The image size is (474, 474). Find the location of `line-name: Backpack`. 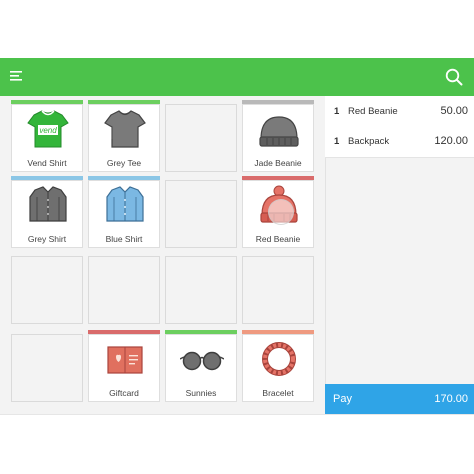

line-name: Backpack is located at coordinates (369, 141).